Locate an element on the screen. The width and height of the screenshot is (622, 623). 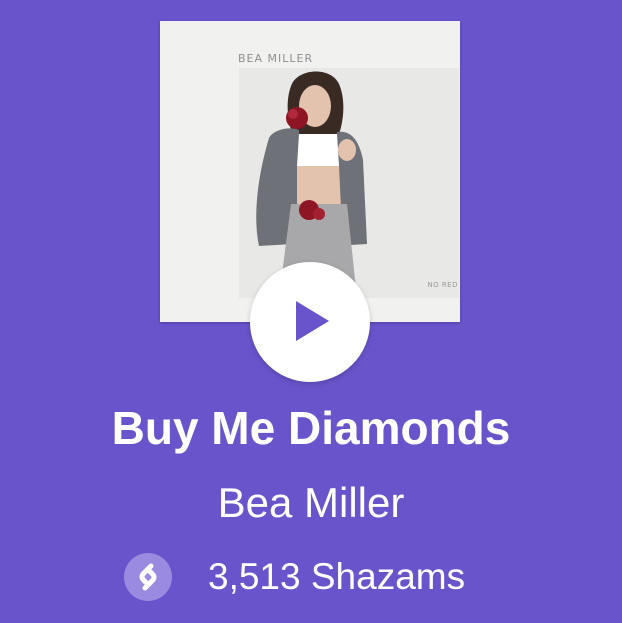
shazam-count-row: 3,513 Shazams is located at coordinates (334, 576).